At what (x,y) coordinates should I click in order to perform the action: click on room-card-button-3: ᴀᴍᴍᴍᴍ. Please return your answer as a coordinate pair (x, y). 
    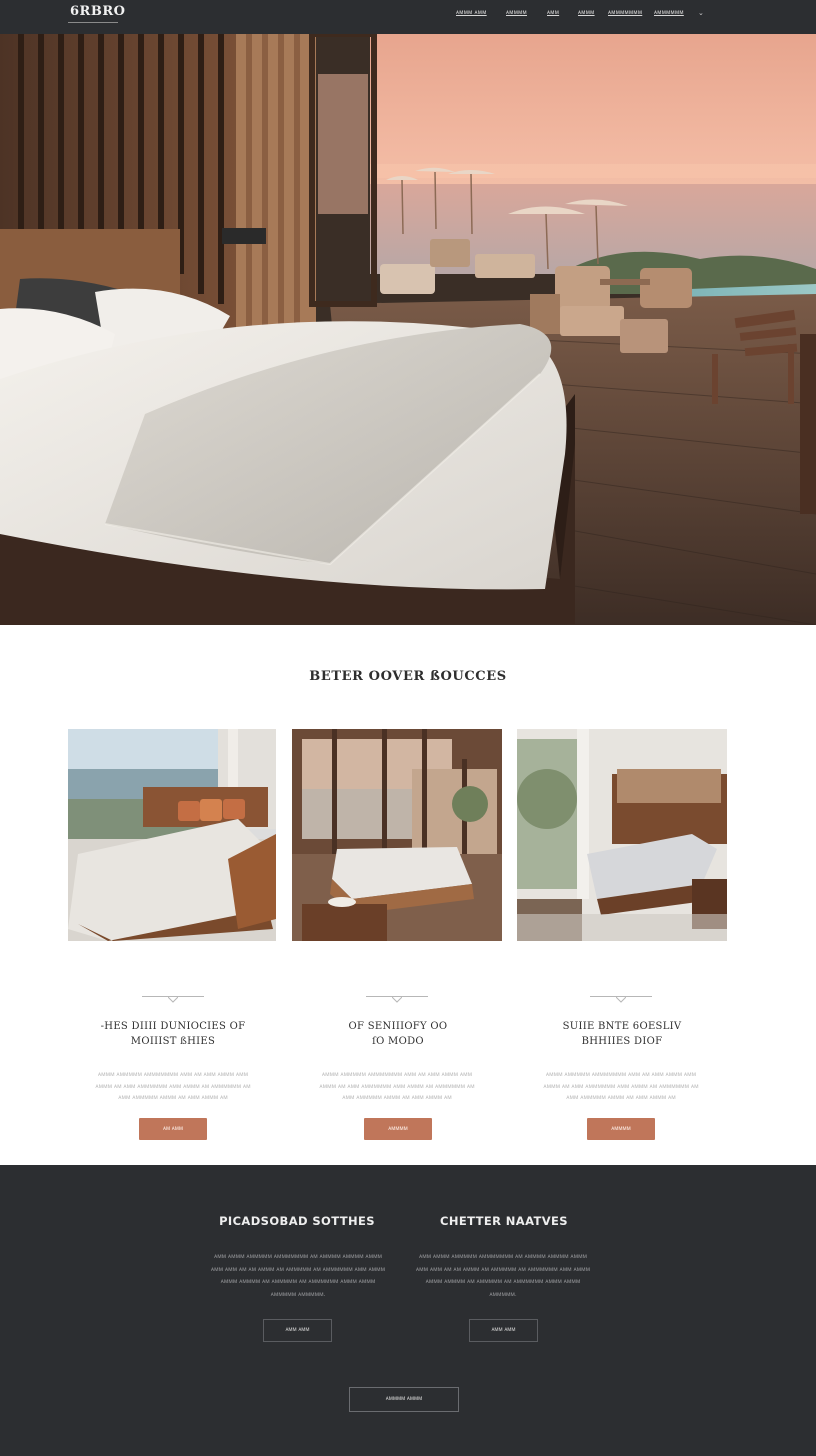
    Looking at the image, I should click on (621, 1129).